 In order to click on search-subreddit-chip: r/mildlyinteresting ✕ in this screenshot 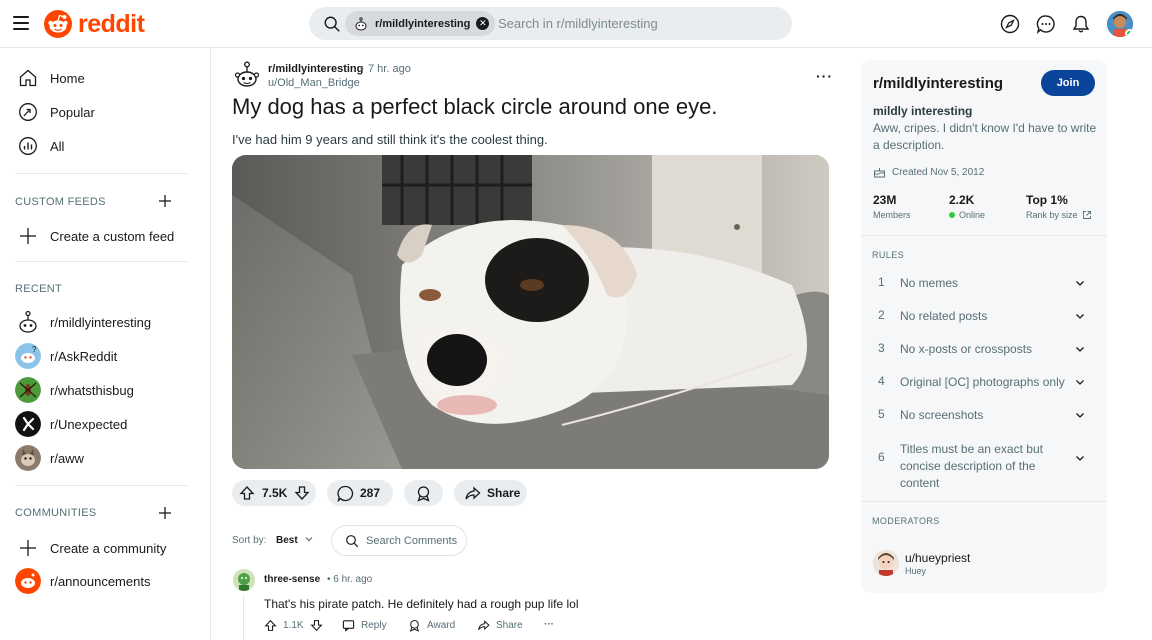, I will do `click(420, 23)`.